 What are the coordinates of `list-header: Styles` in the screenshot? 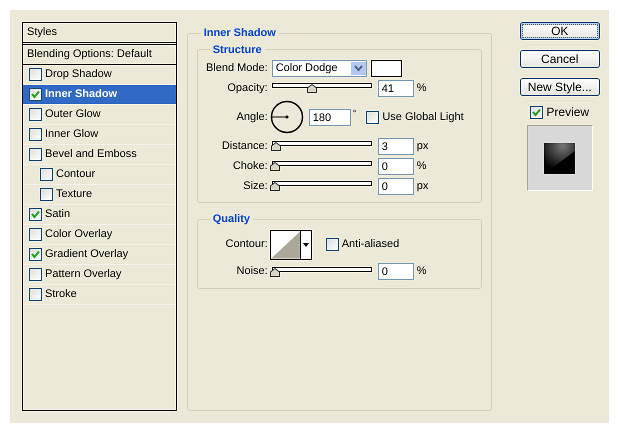 It's located at (99, 34).